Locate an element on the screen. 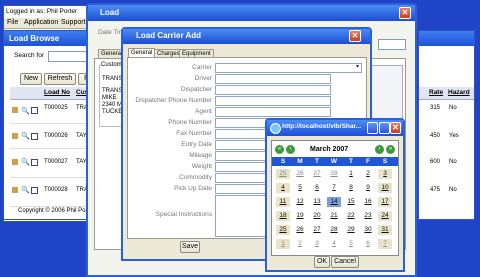 Image resolution: width=480 pixels, height=277 pixels. dispatcher-phone-field is located at coordinates (273, 101).